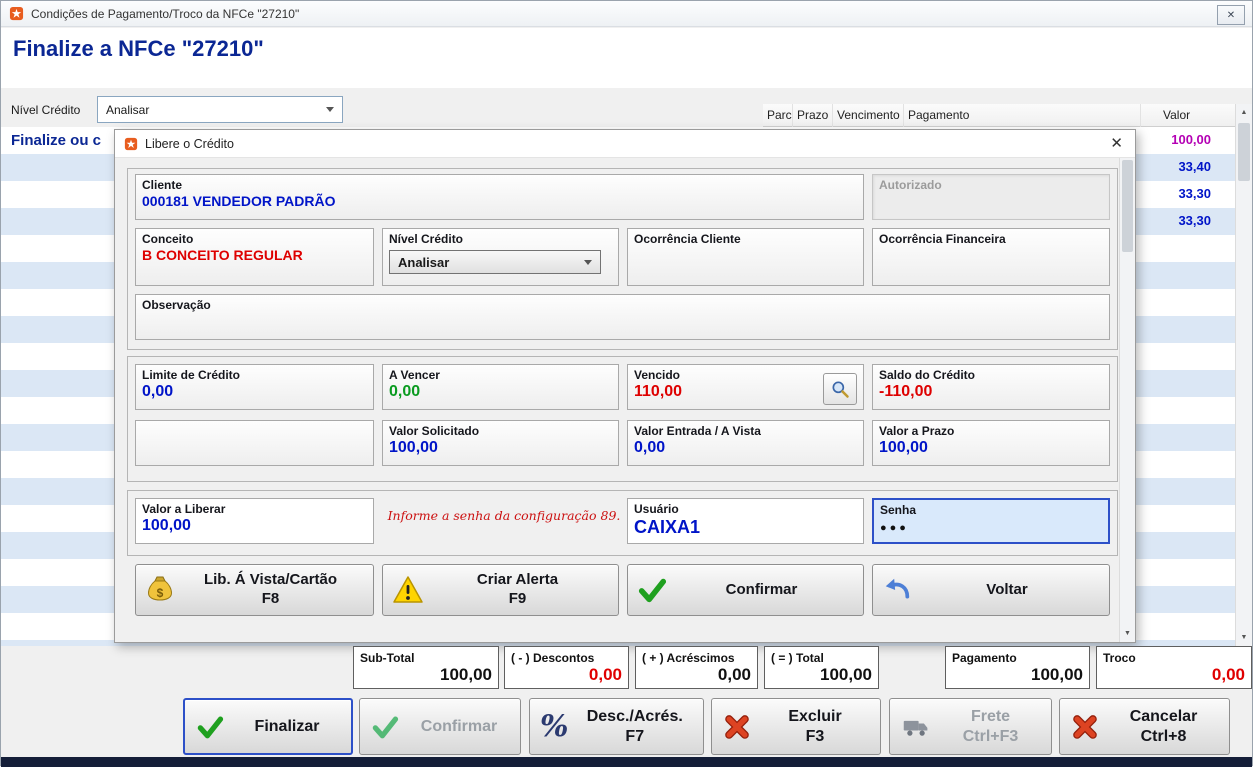 This screenshot has width=1253, height=767. I want to click on grid-value-row2: 33,40, so click(1194, 166).